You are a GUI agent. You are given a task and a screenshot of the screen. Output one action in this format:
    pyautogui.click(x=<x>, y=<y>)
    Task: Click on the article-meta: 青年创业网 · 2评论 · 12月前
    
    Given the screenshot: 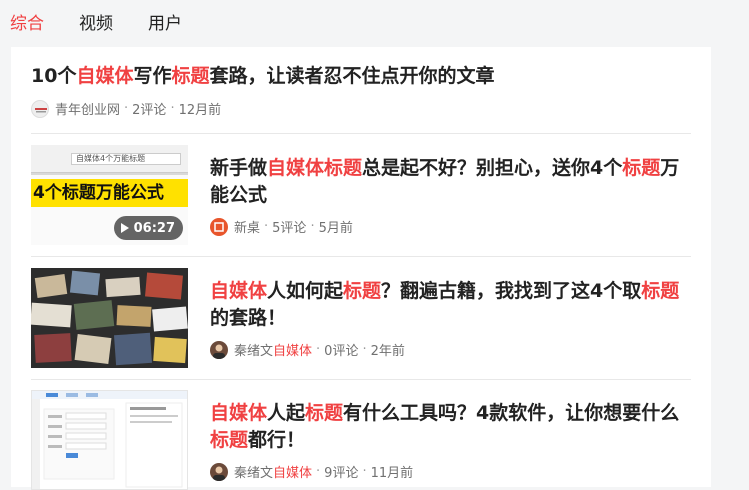 What is the action you would take?
    pyautogui.click(x=361, y=108)
    